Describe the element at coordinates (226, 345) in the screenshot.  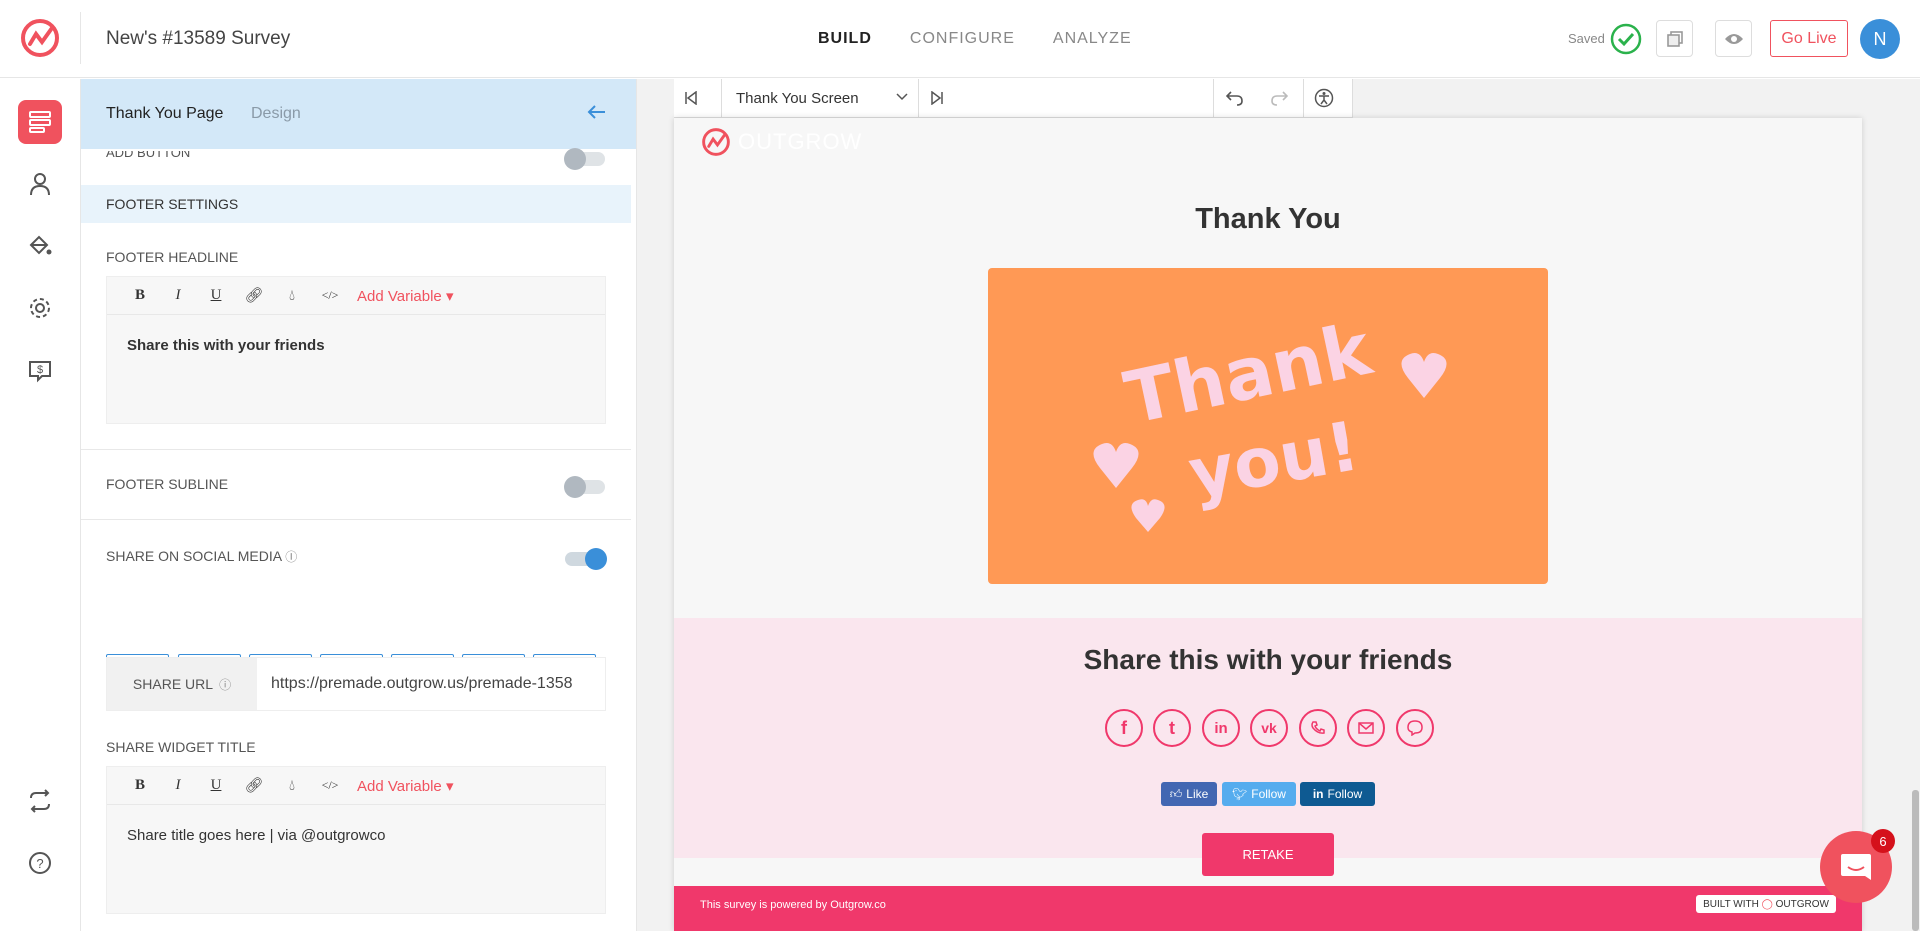
I see `footer-headline-text: Share this with your friends` at that location.